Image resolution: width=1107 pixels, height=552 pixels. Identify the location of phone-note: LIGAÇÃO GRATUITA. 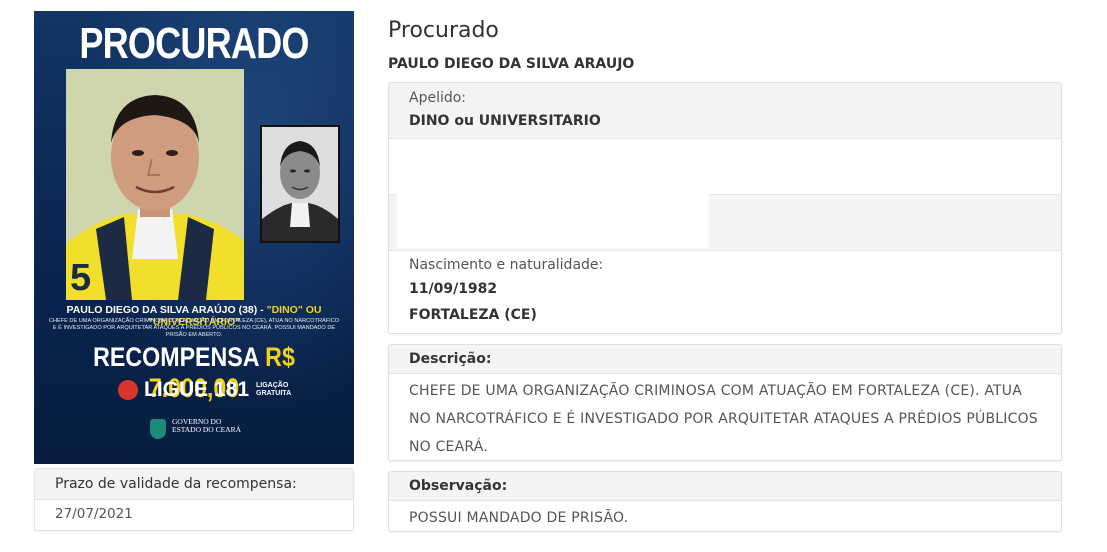
(274, 389).